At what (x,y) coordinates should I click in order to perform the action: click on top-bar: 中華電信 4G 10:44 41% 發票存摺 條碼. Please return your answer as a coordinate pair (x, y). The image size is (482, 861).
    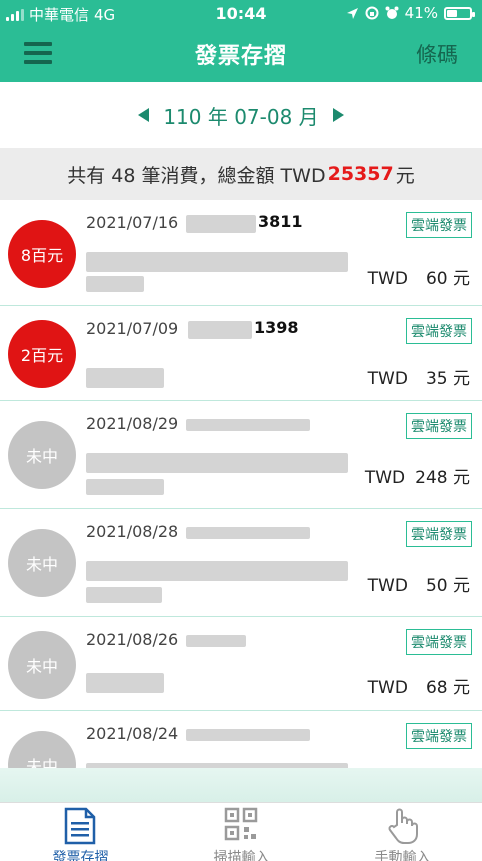
    Looking at the image, I should click on (241, 41).